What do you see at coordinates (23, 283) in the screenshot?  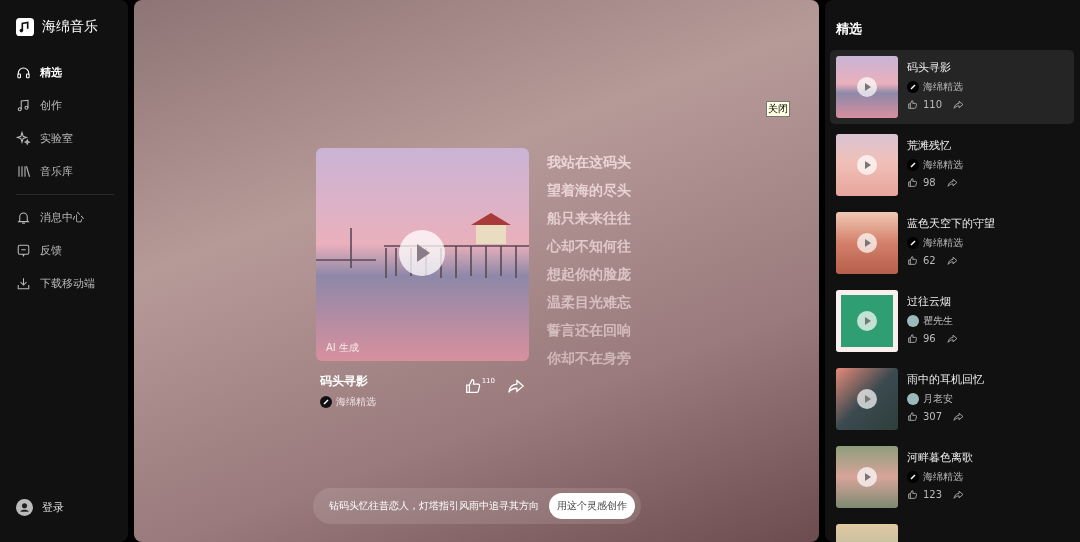 I see `download-icon` at bounding box center [23, 283].